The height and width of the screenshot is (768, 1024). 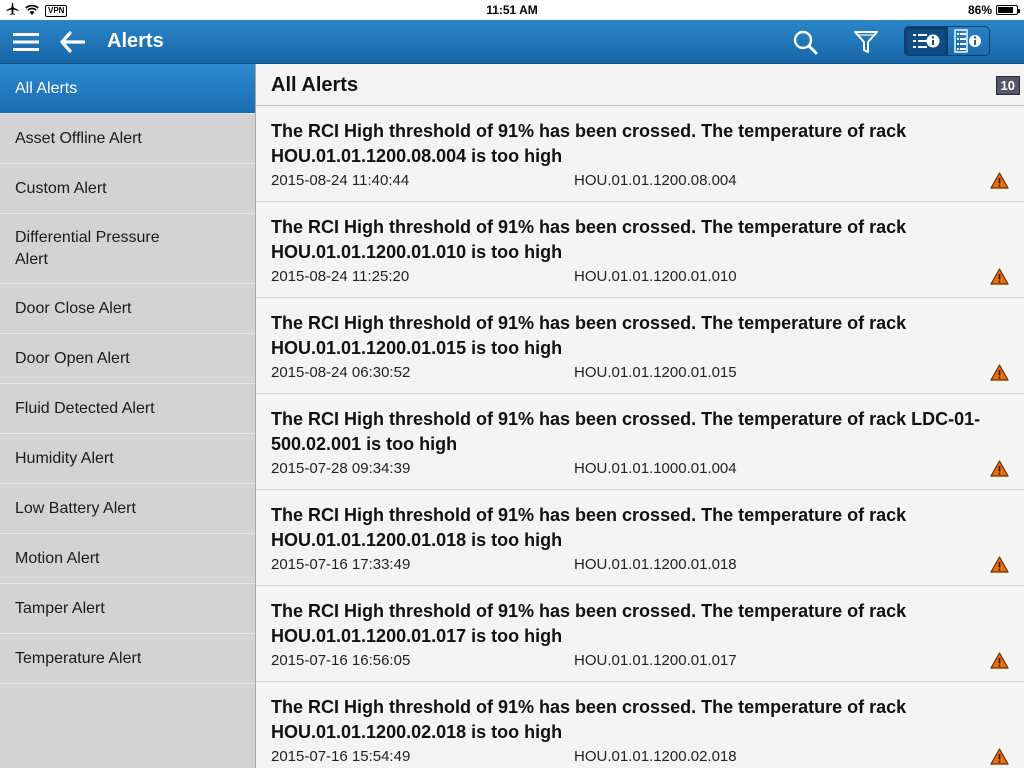 What do you see at coordinates (512, 42) in the screenshot?
I see `navigation-bar: Alerts` at bounding box center [512, 42].